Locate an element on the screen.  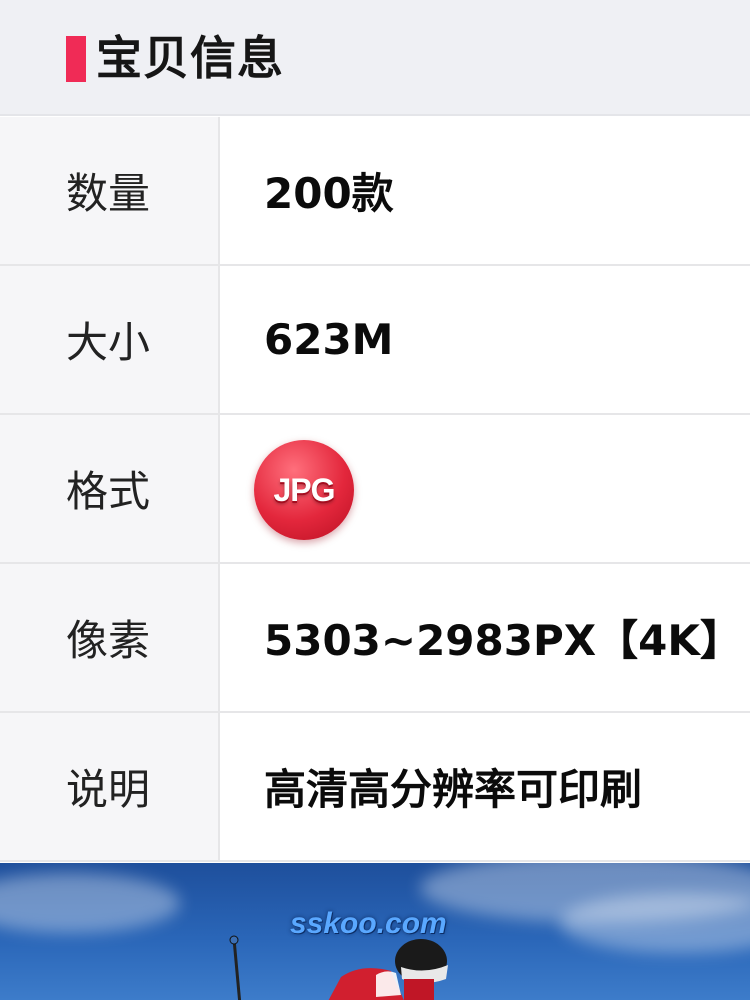
row-value: 5303~2983PX【4K】 is located at coordinates (503, 640).